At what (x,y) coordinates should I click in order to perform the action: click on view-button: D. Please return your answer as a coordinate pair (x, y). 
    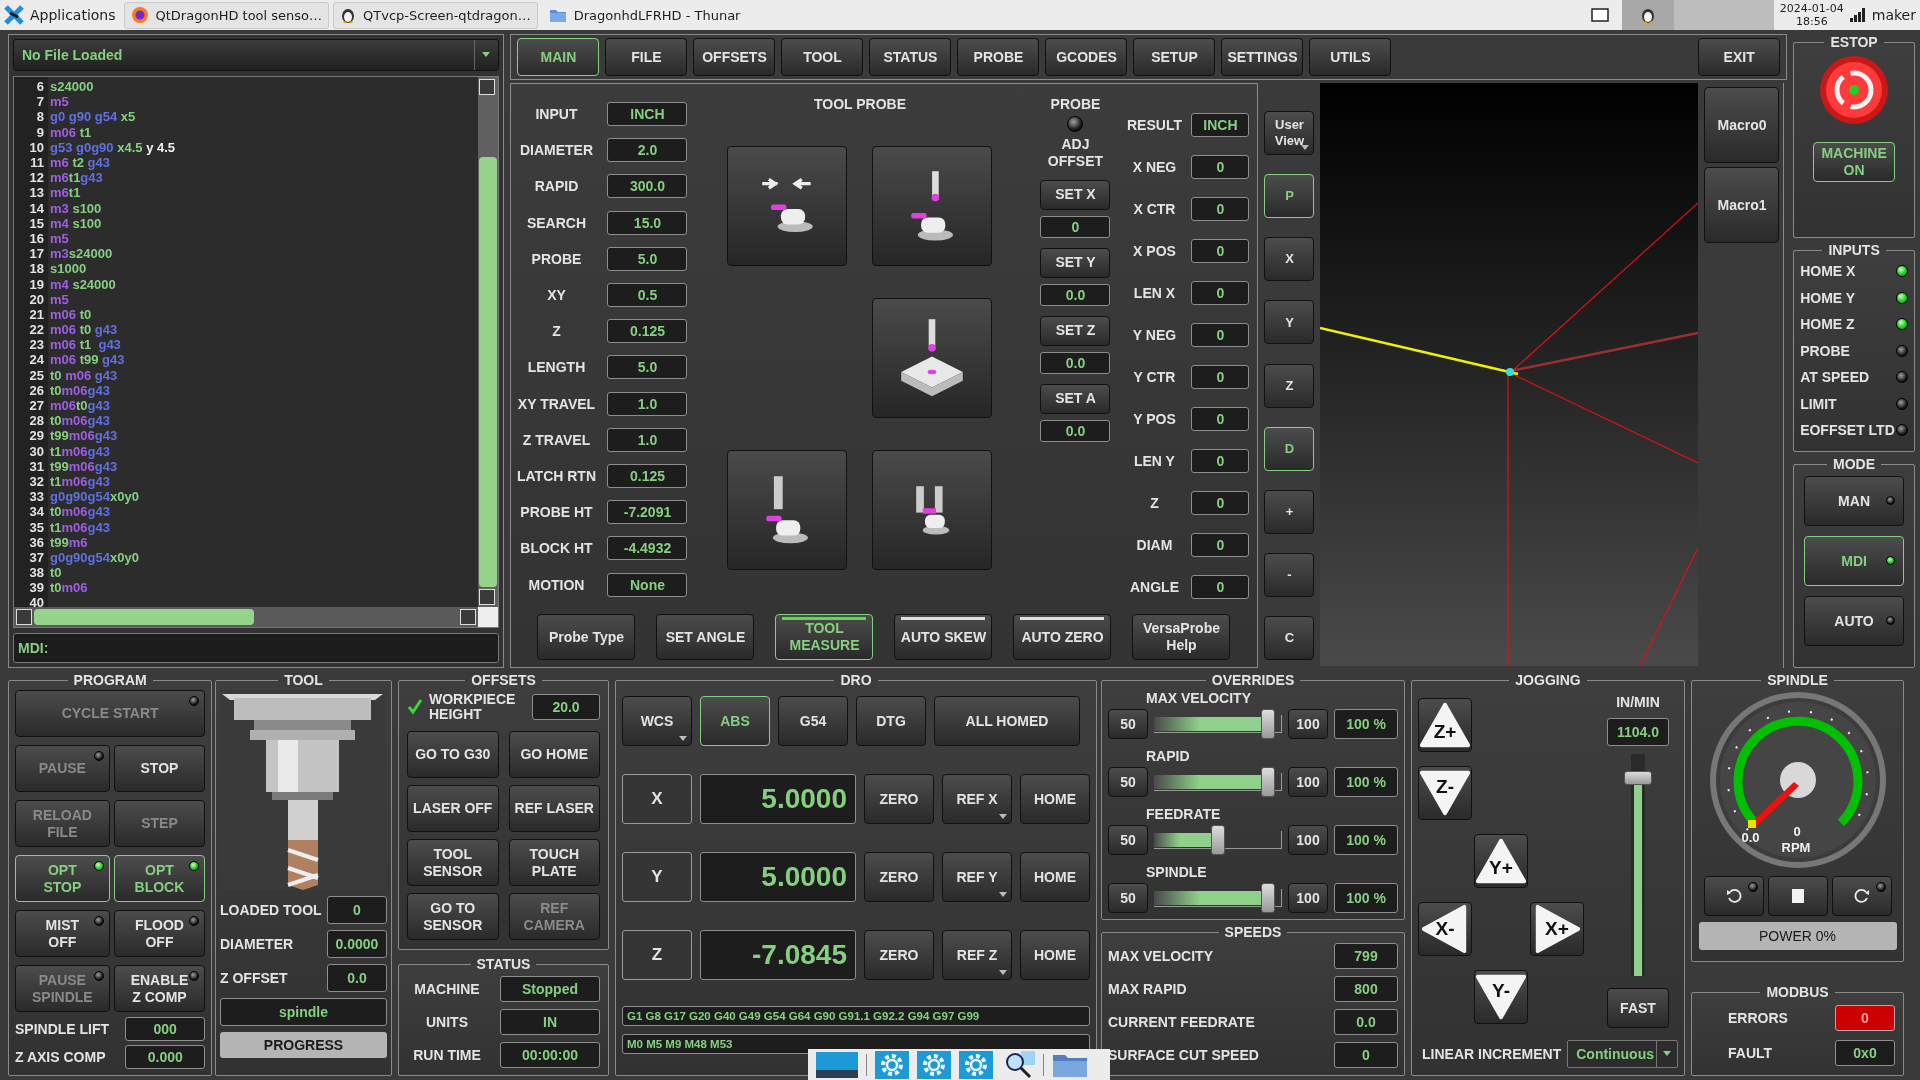
    Looking at the image, I should click on (1289, 448).